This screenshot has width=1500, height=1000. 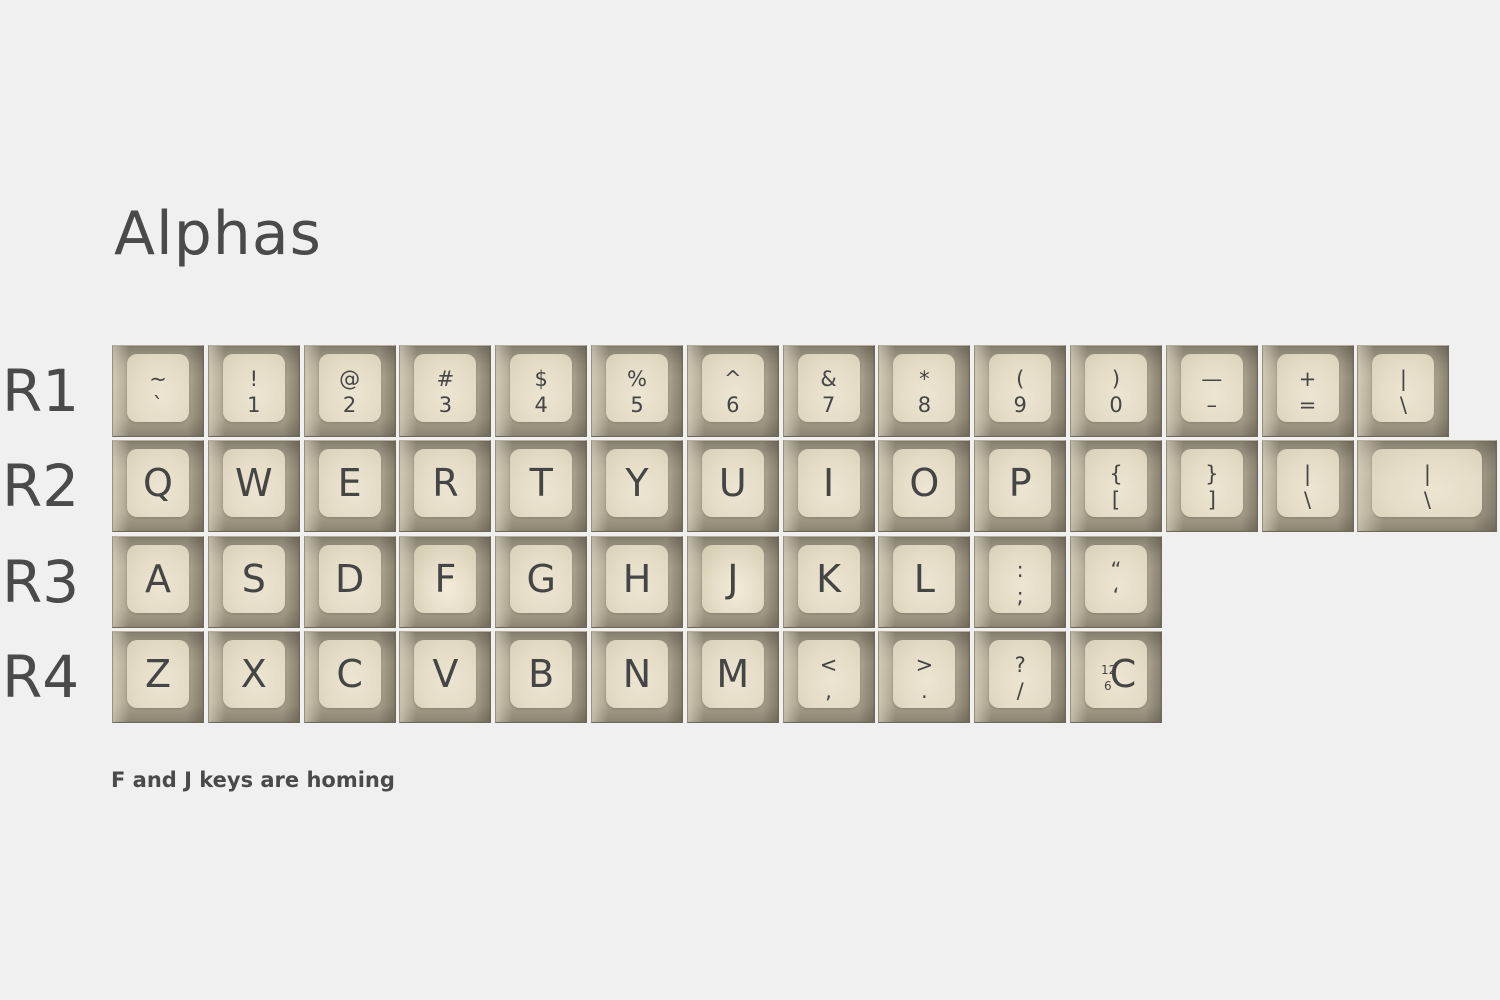 I want to click on keycap: | \, so click(x=1403, y=391).